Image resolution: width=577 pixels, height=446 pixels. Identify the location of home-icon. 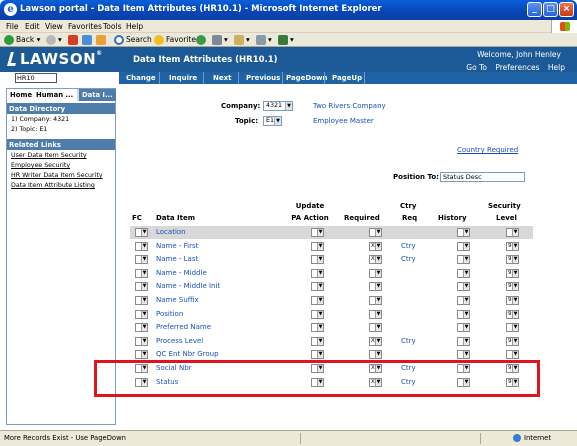
(102, 40).